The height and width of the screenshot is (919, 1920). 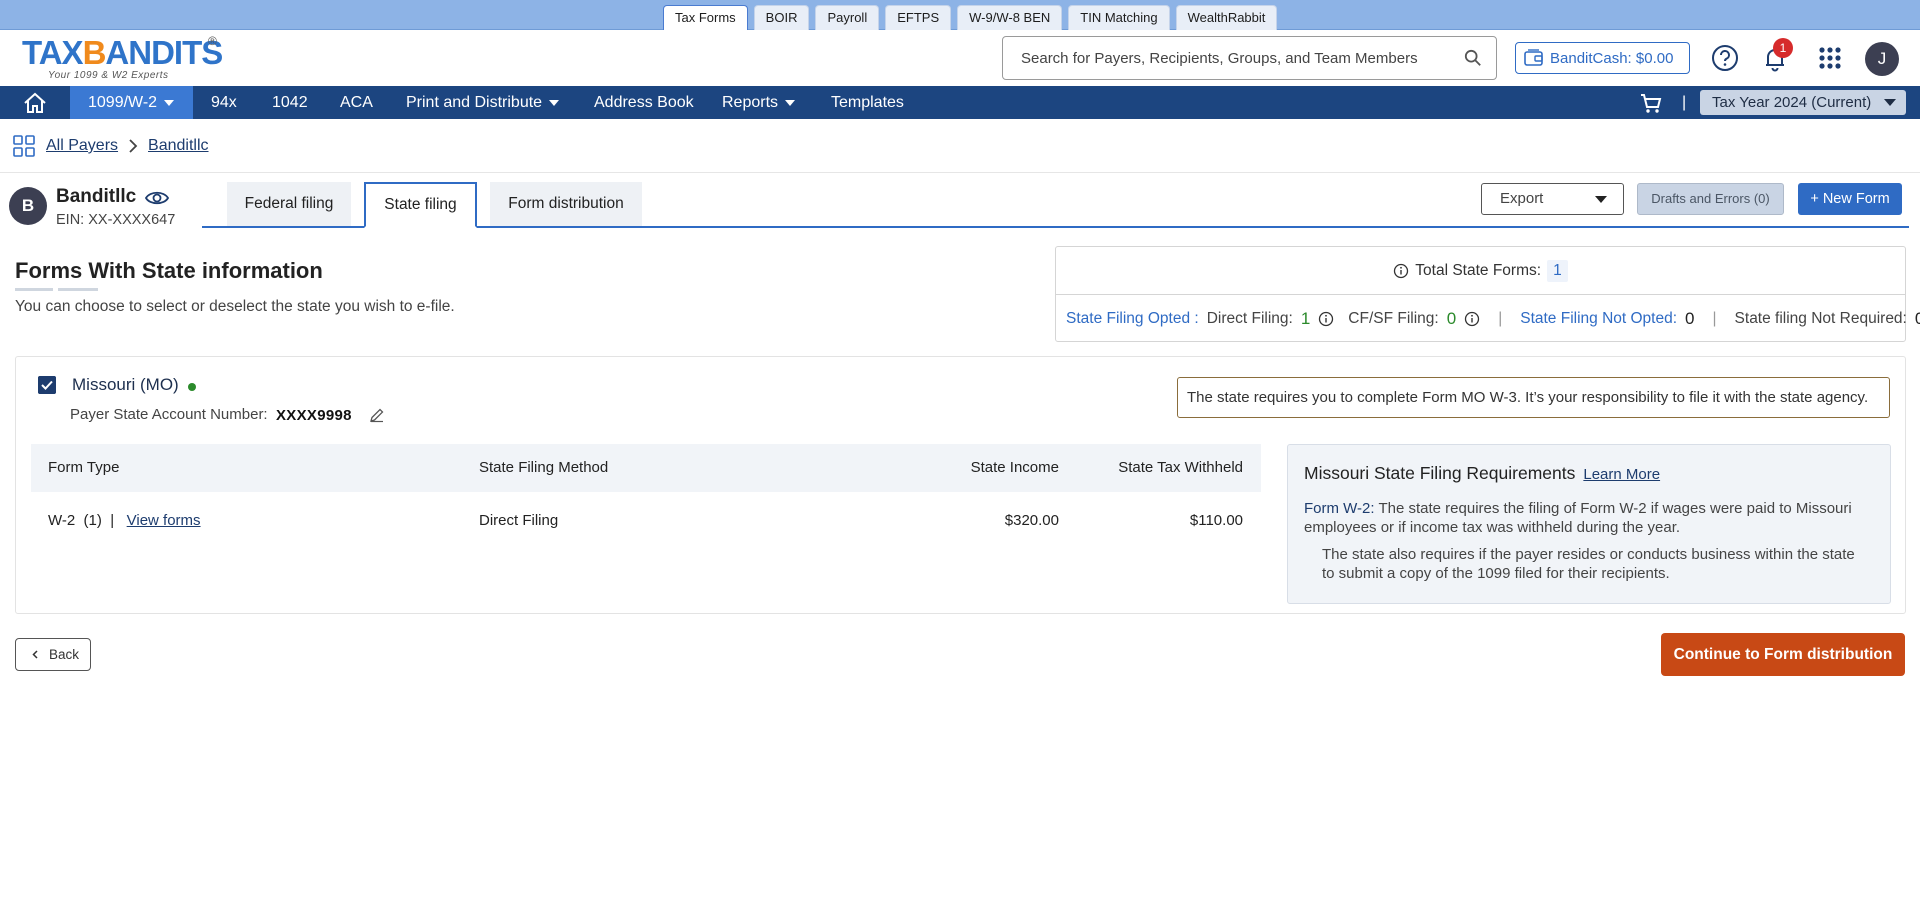 What do you see at coordinates (1393, 318) in the screenshot?
I see `cfsf-filing-label: CF/SF Filing:` at bounding box center [1393, 318].